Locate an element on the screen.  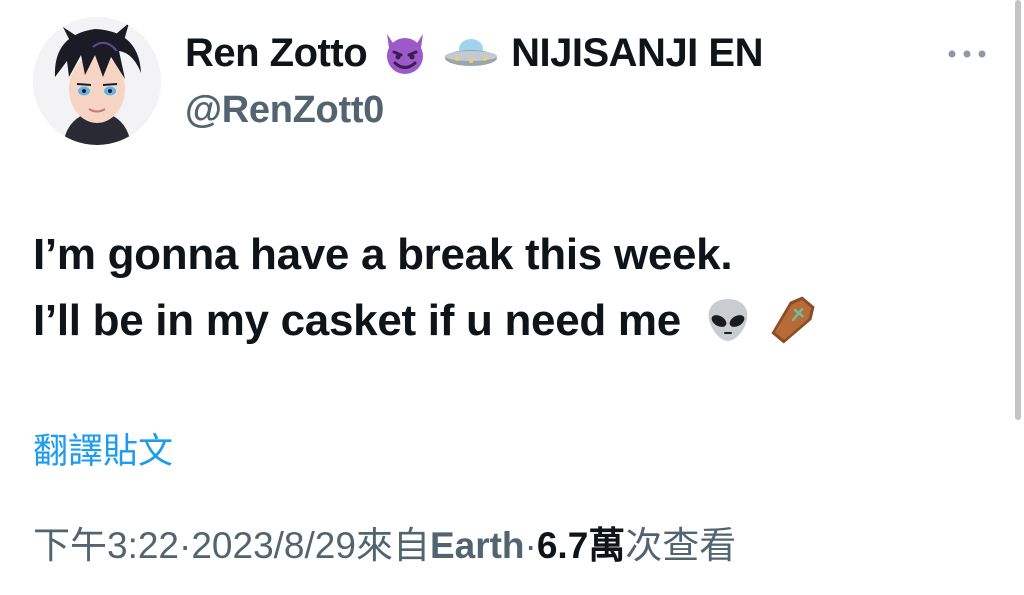
smiling-devil-icon is located at coordinates (405, 53).